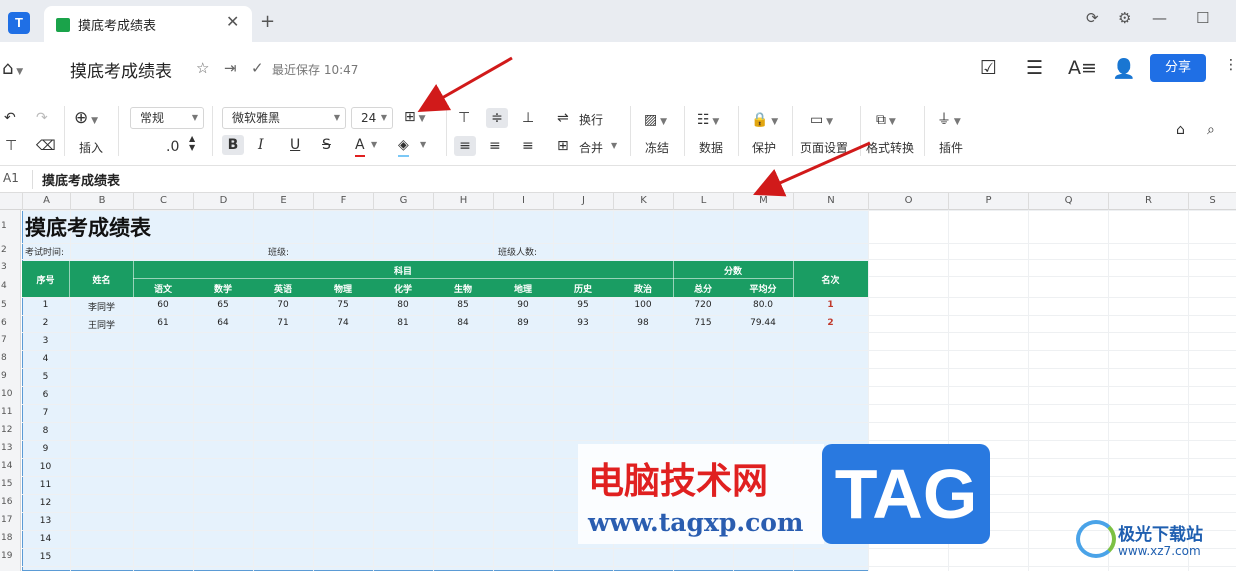 This screenshot has height=571, width=1236. Describe the element at coordinates (906, 494) in the screenshot. I see `watermark-tag-logo: TAG` at that location.